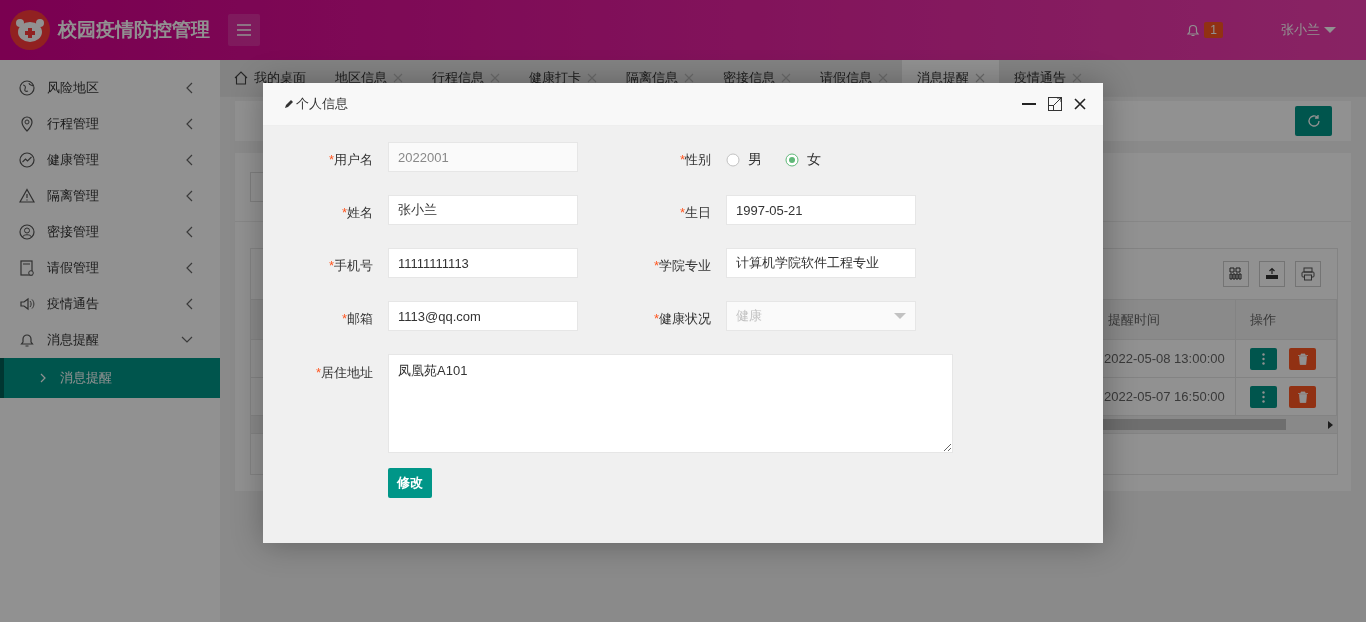 The height and width of the screenshot is (622, 1366). I want to click on text-field: 1113@qq.com, so click(483, 316).